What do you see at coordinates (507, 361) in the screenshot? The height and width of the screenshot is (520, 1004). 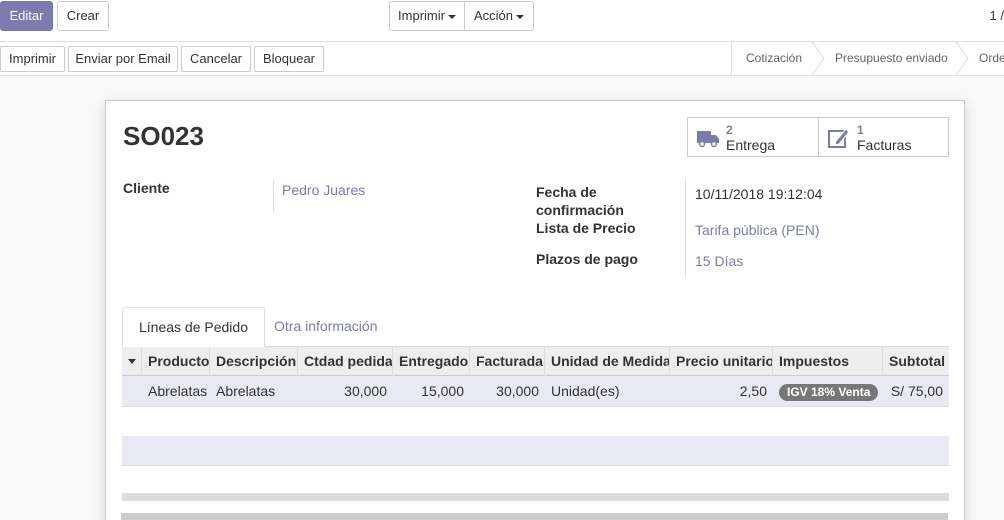 I see `column-header: Facturada` at bounding box center [507, 361].